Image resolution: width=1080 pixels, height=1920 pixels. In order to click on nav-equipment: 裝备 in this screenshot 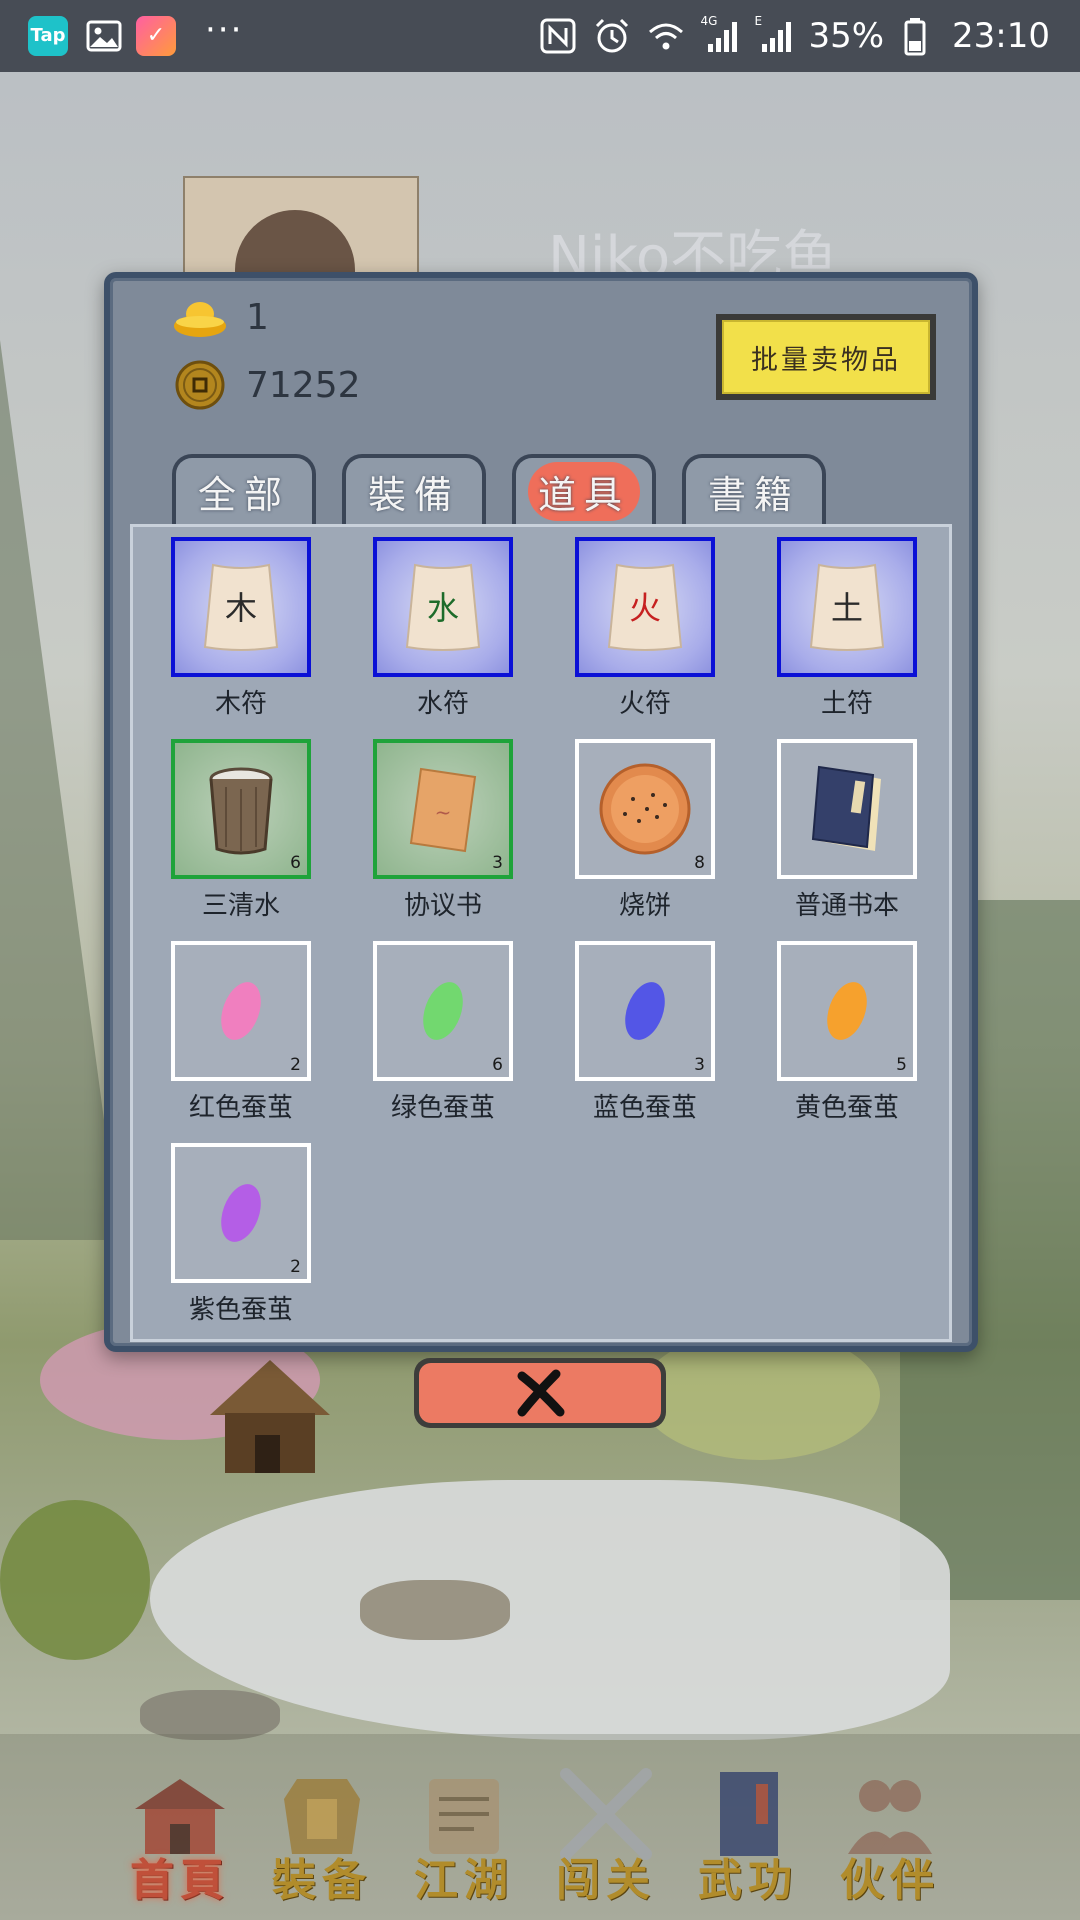, I will do `click(322, 1839)`.